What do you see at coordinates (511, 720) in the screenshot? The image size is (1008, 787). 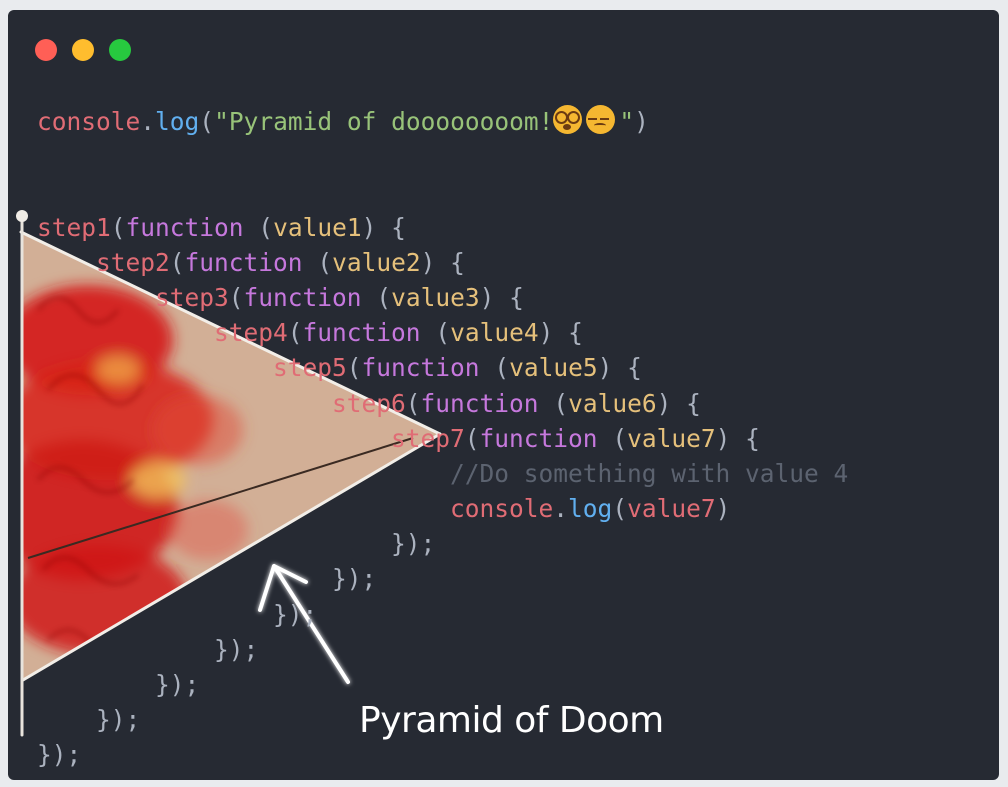 I see `pyramid-caption: Pyramid of Doom` at bounding box center [511, 720].